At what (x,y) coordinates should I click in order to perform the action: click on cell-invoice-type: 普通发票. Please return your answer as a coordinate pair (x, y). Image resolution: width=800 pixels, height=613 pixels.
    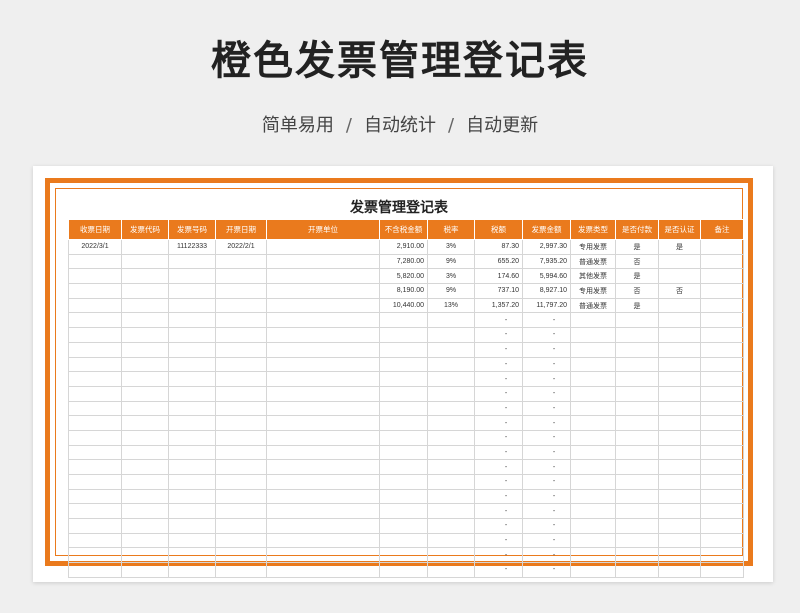
    Looking at the image, I should click on (593, 305).